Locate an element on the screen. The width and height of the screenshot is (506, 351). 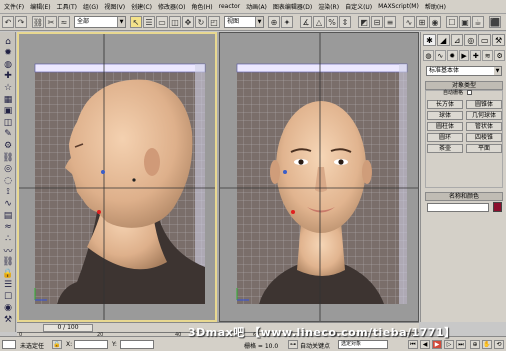
object-type-button: 圆环 is located at coordinates (445, 137).